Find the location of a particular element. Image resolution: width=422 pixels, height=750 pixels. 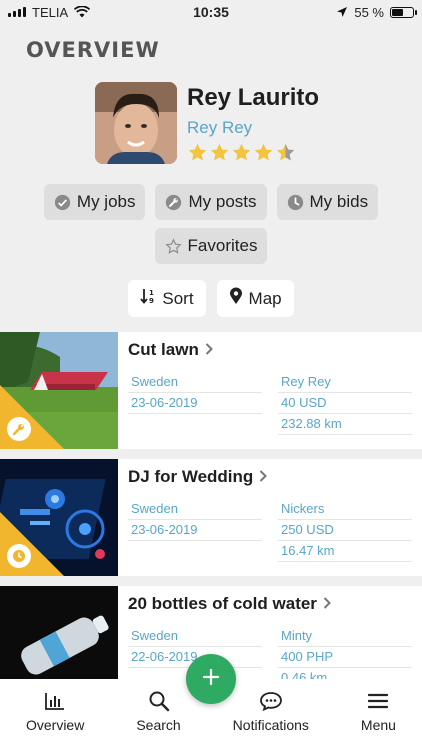

job-price: 400 PHP is located at coordinates (345, 657).